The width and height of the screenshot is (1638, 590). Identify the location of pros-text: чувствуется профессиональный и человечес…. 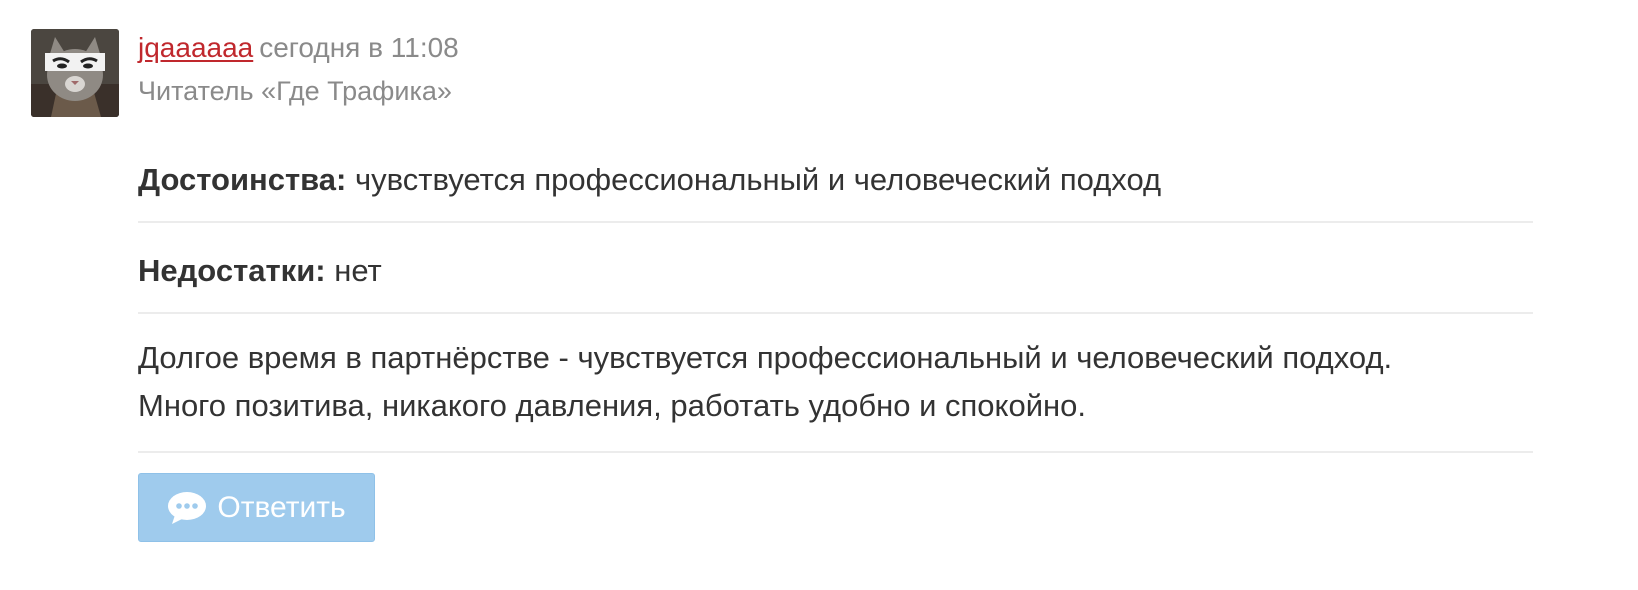
(758, 179).